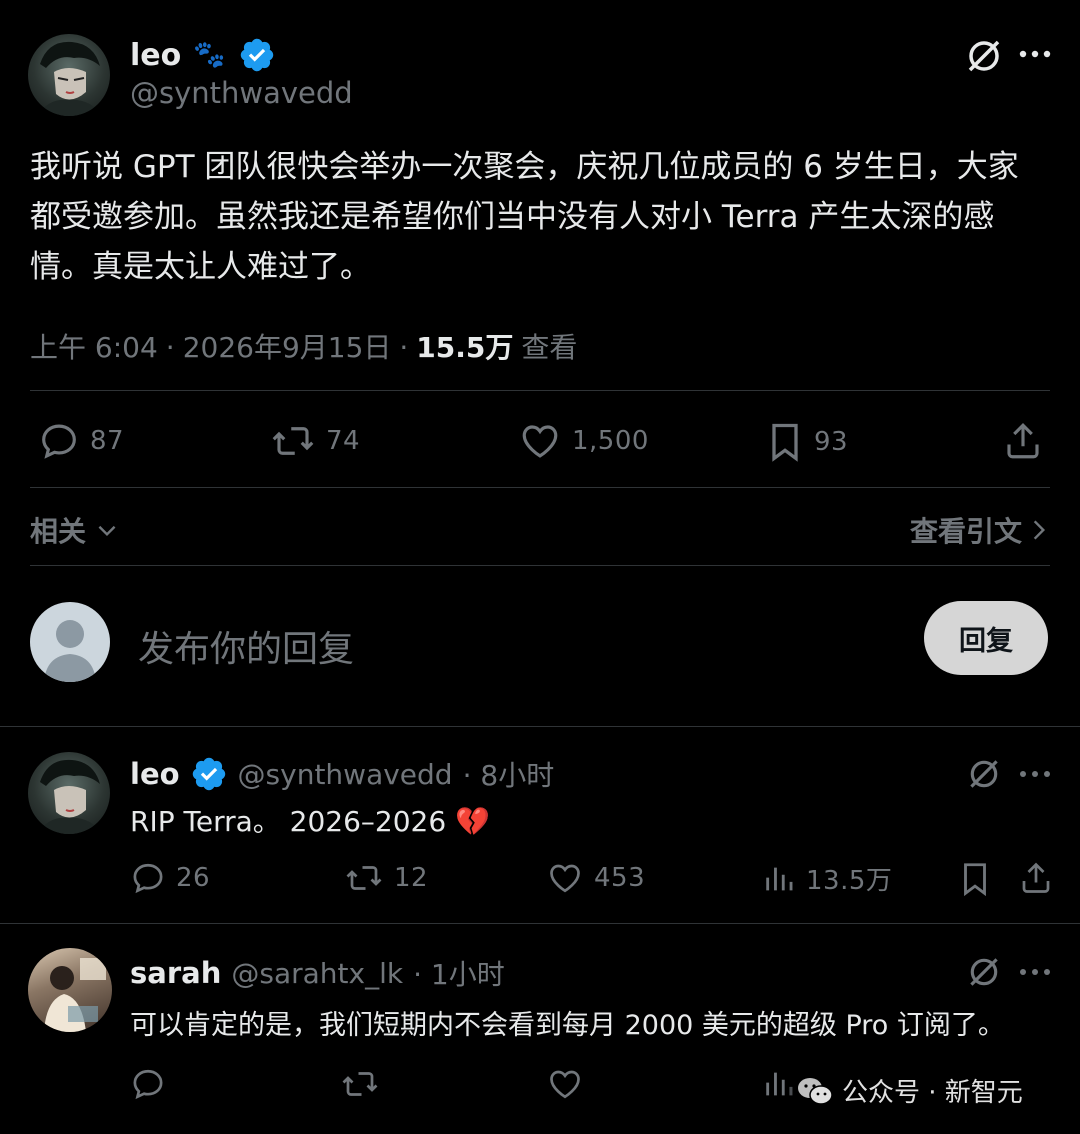 The width and height of the screenshot is (1080, 1134). Describe the element at coordinates (807, 442) in the screenshot. I see `bookmark-action: 93` at that location.